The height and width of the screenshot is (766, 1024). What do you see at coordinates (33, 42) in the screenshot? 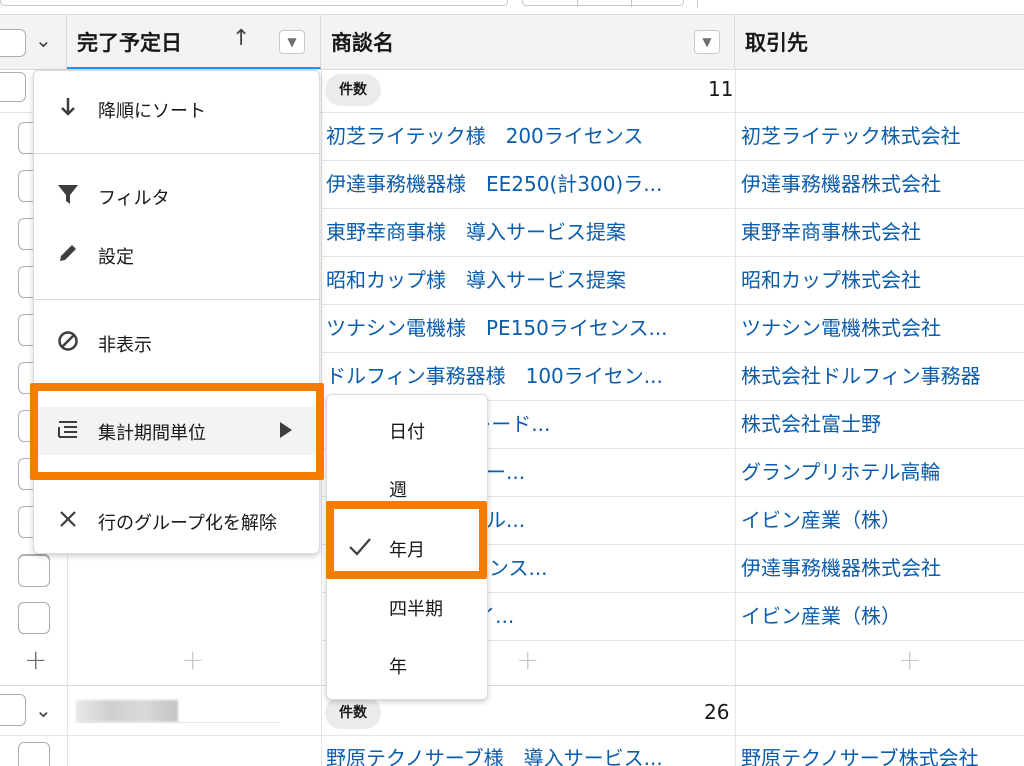
I see `header-select-cell: ⌄` at bounding box center [33, 42].